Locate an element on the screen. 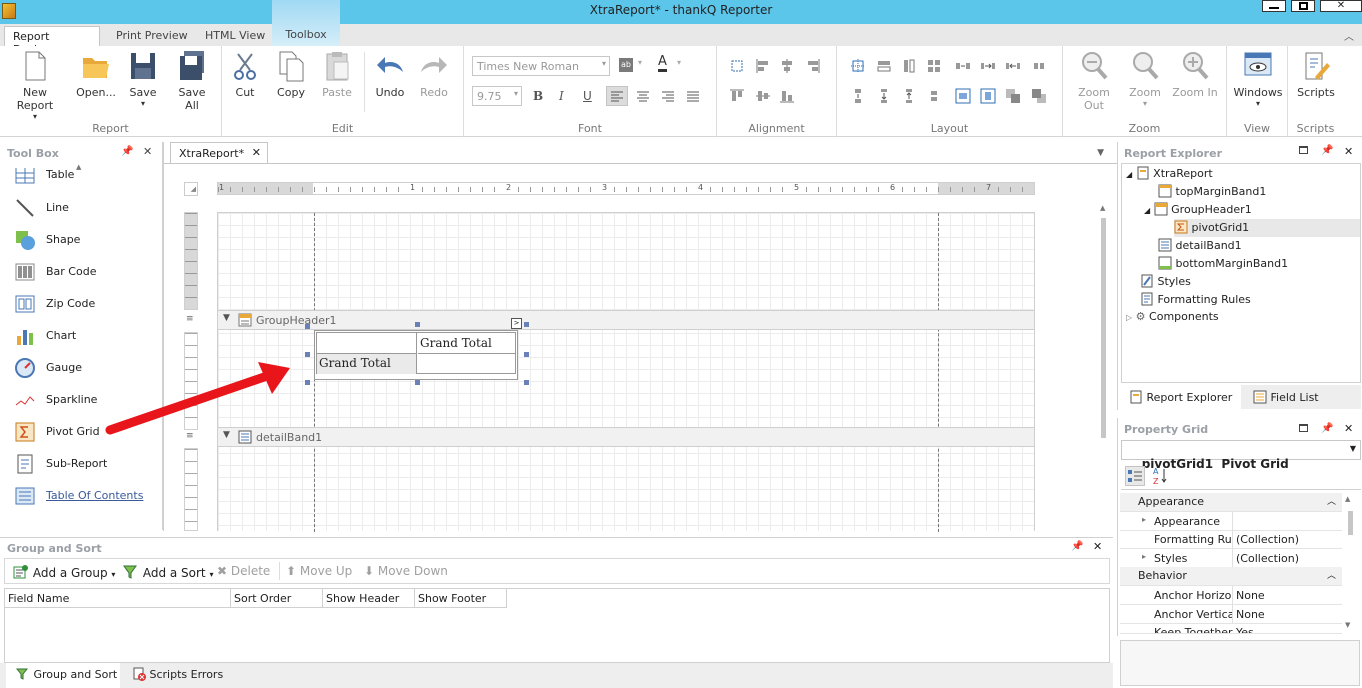 Image resolution: width=1362 pixels, height=688 pixels. align-tops-icon is located at coordinates (737, 96).